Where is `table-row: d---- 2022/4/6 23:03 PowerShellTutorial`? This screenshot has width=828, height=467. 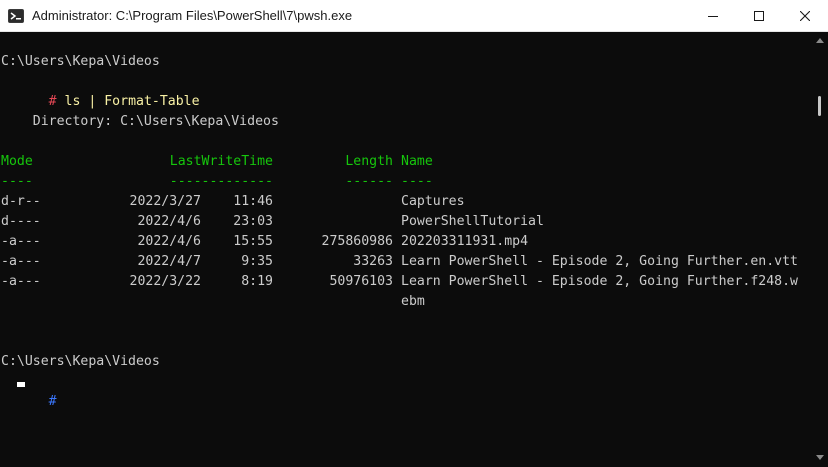 table-row: d---- 2022/4/6 23:03 PowerShellTutorial is located at coordinates (405, 222).